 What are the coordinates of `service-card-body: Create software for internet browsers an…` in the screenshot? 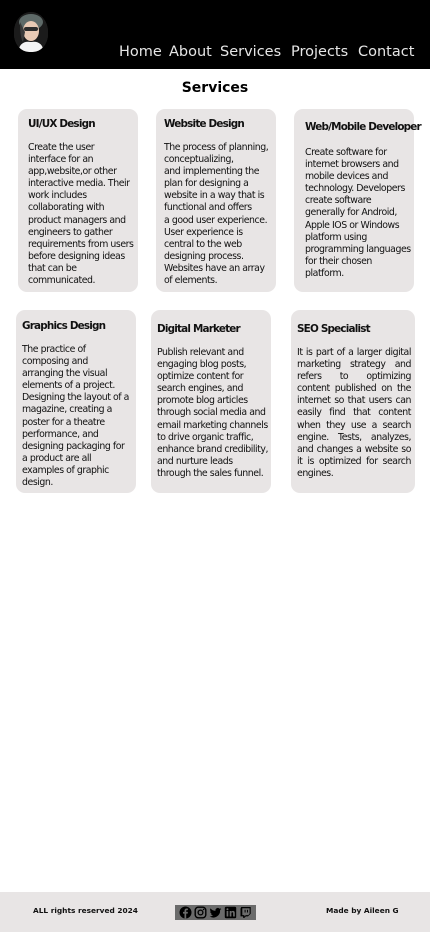 It's located at (358, 213).